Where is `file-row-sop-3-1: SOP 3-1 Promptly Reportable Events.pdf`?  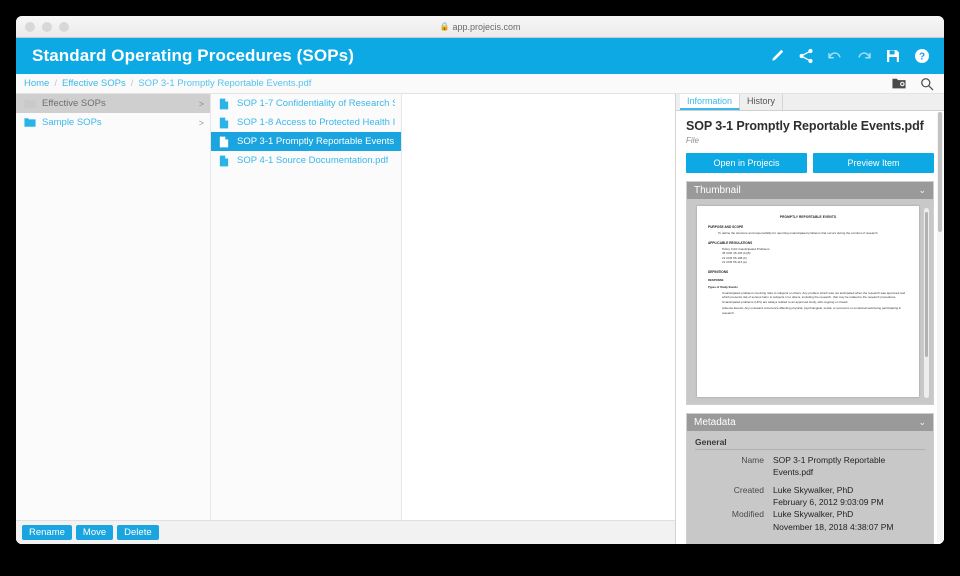
file-row-sop-3-1: SOP 3-1 Promptly Reportable Events.pdf is located at coordinates (306, 141).